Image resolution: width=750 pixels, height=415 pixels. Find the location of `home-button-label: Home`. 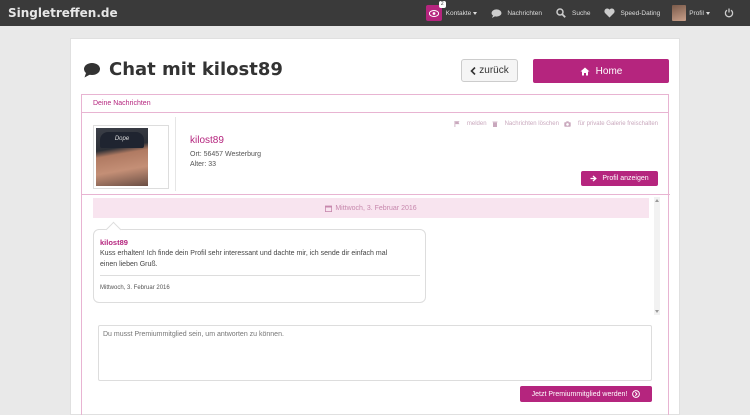

home-button-label: Home is located at coordinates (609, 71).